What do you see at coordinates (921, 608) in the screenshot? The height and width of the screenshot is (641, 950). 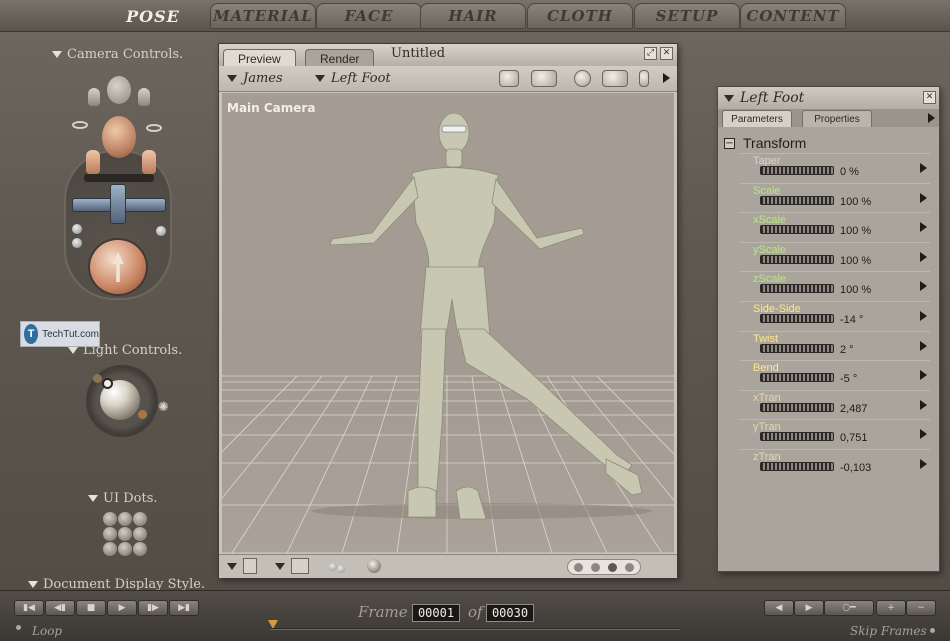 I see `remove-key-button: −` at bounding box center [921, 608].